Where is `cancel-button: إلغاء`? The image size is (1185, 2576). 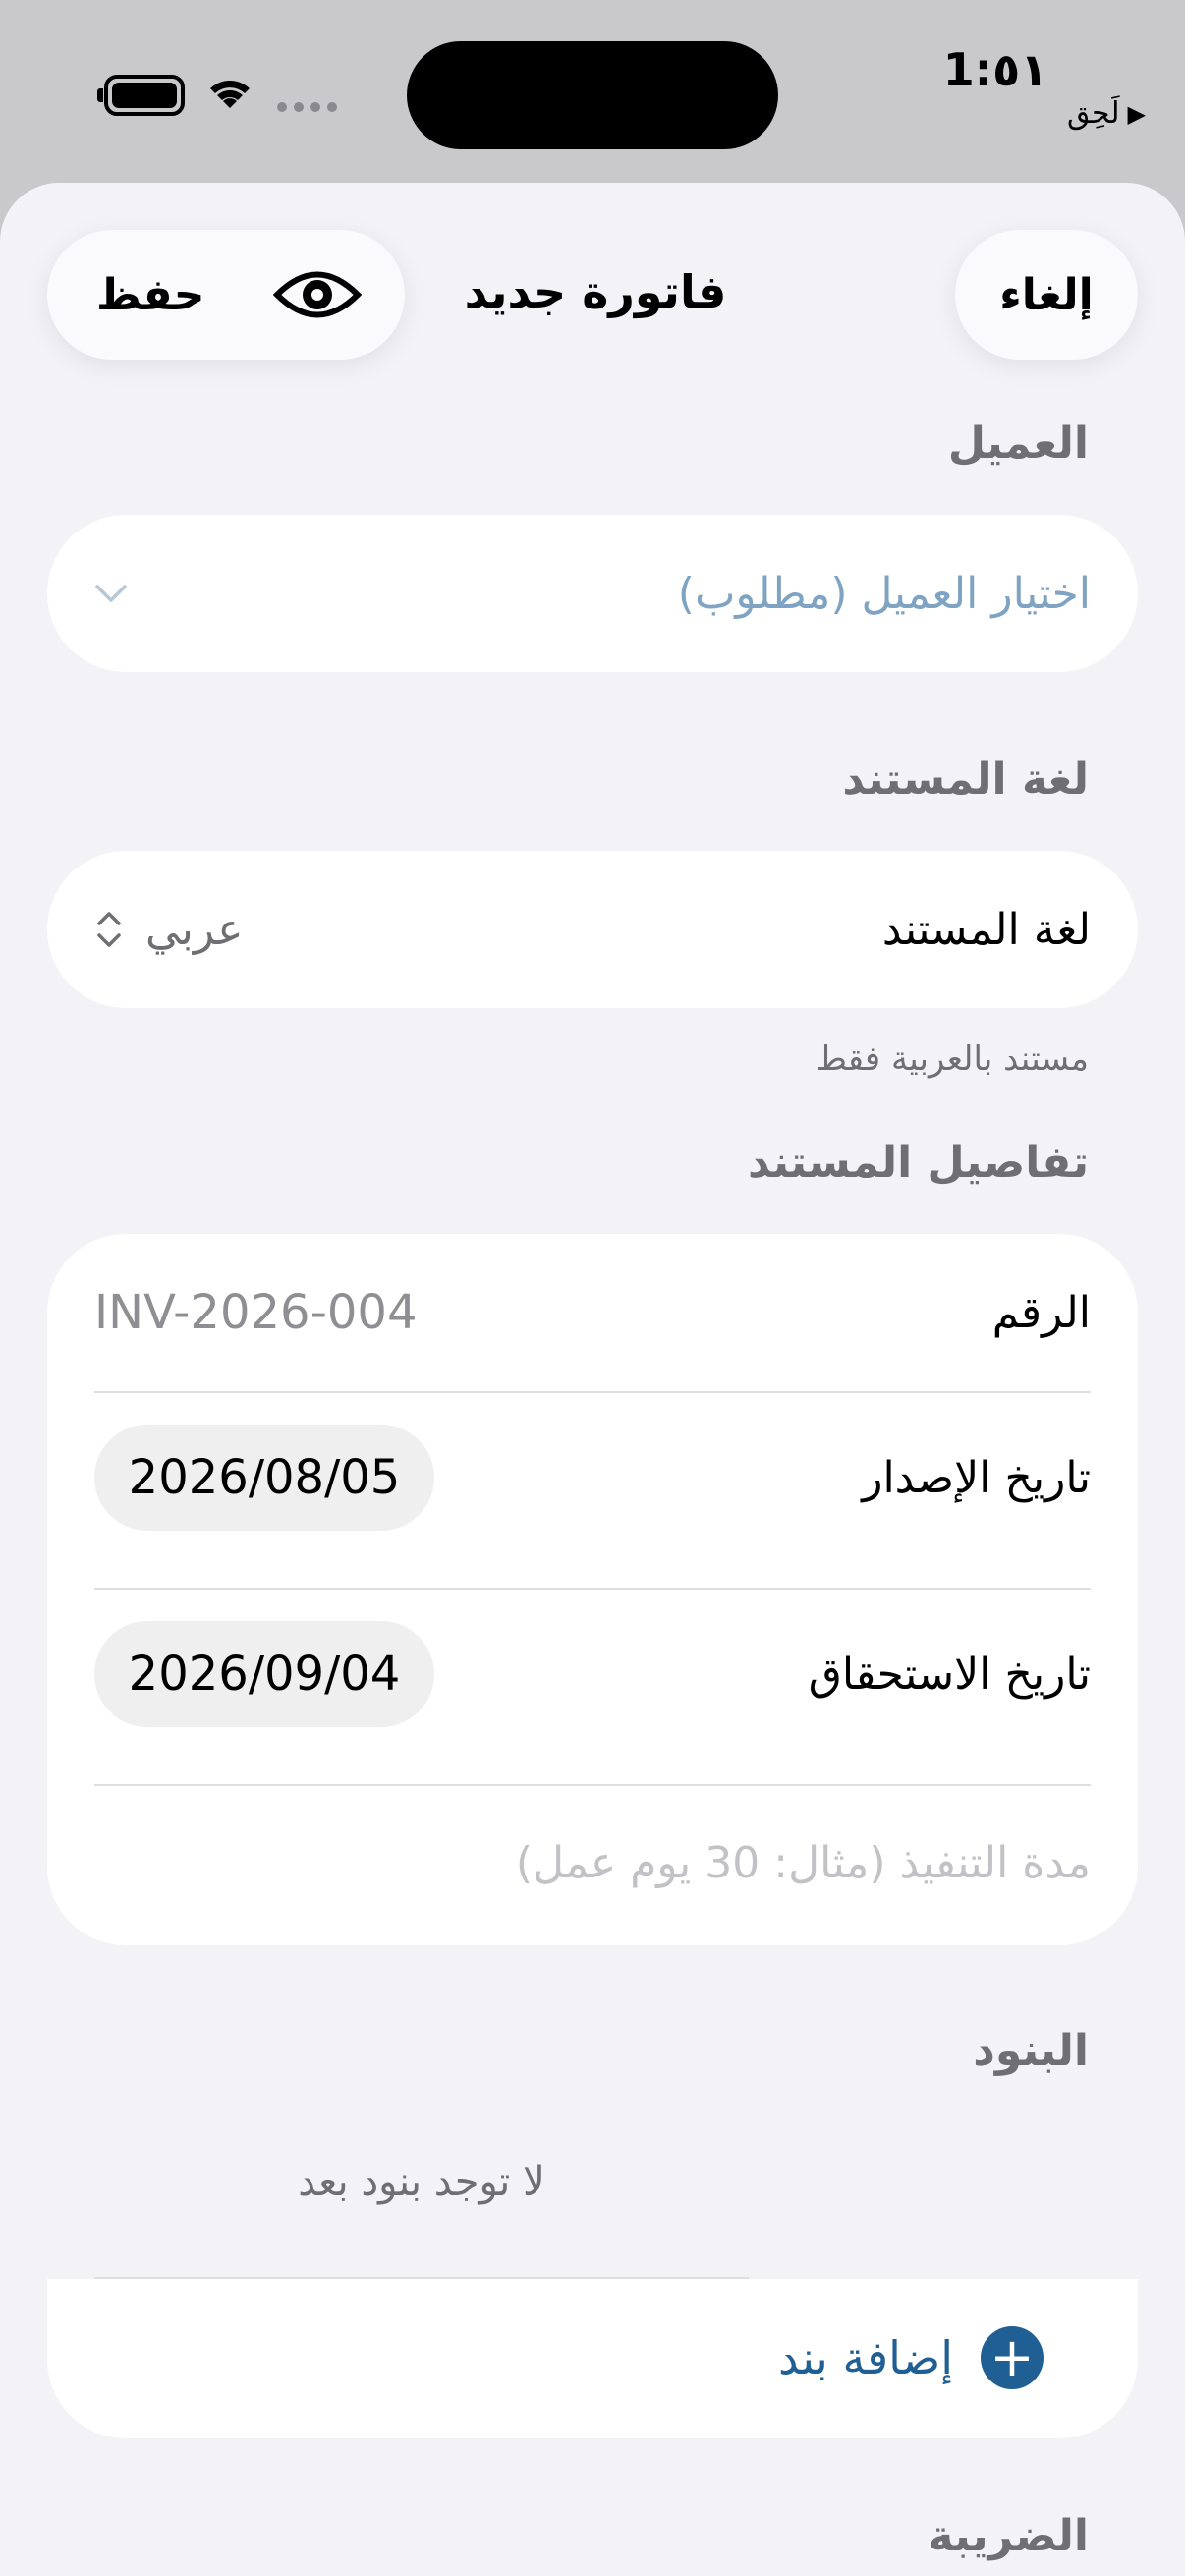
cancel-button: إلغاء is located at coordinates (1046, 295).